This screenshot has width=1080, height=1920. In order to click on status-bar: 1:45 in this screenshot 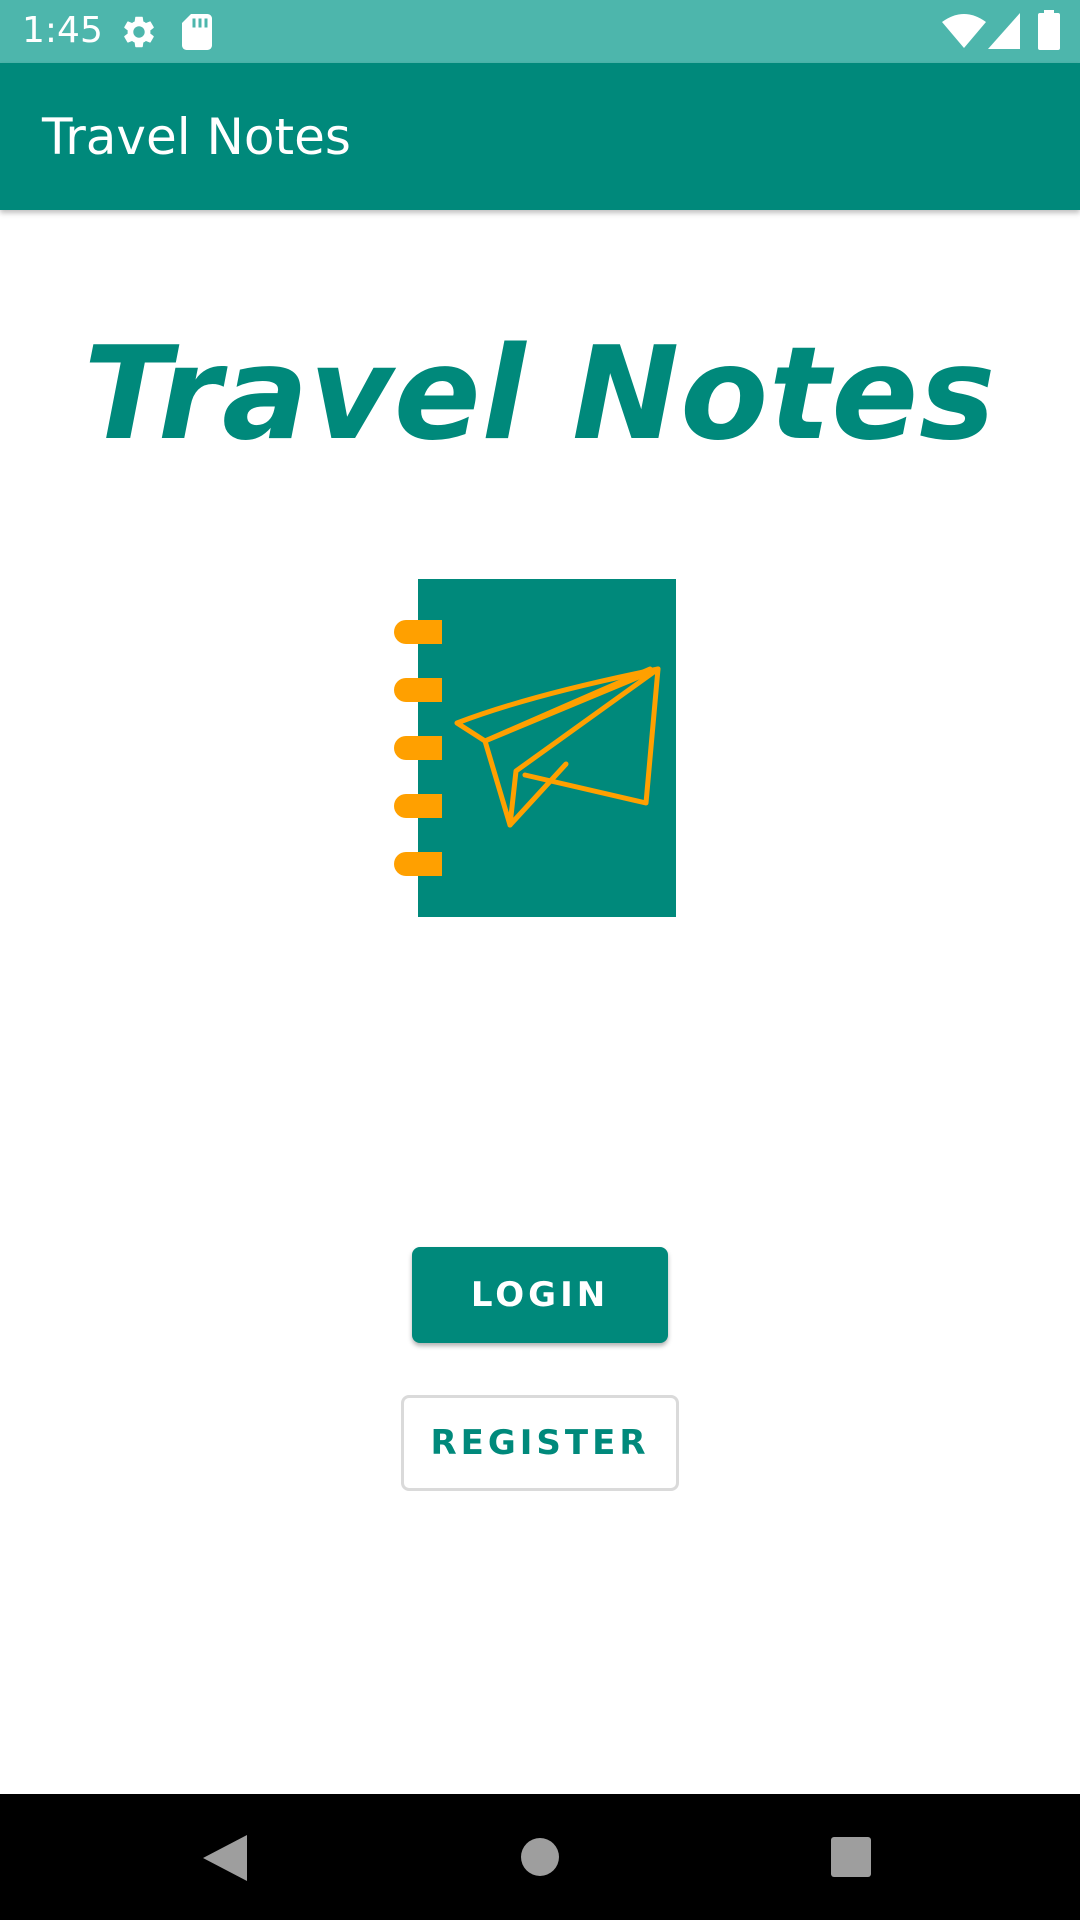, I will do `click(540, 31)`.